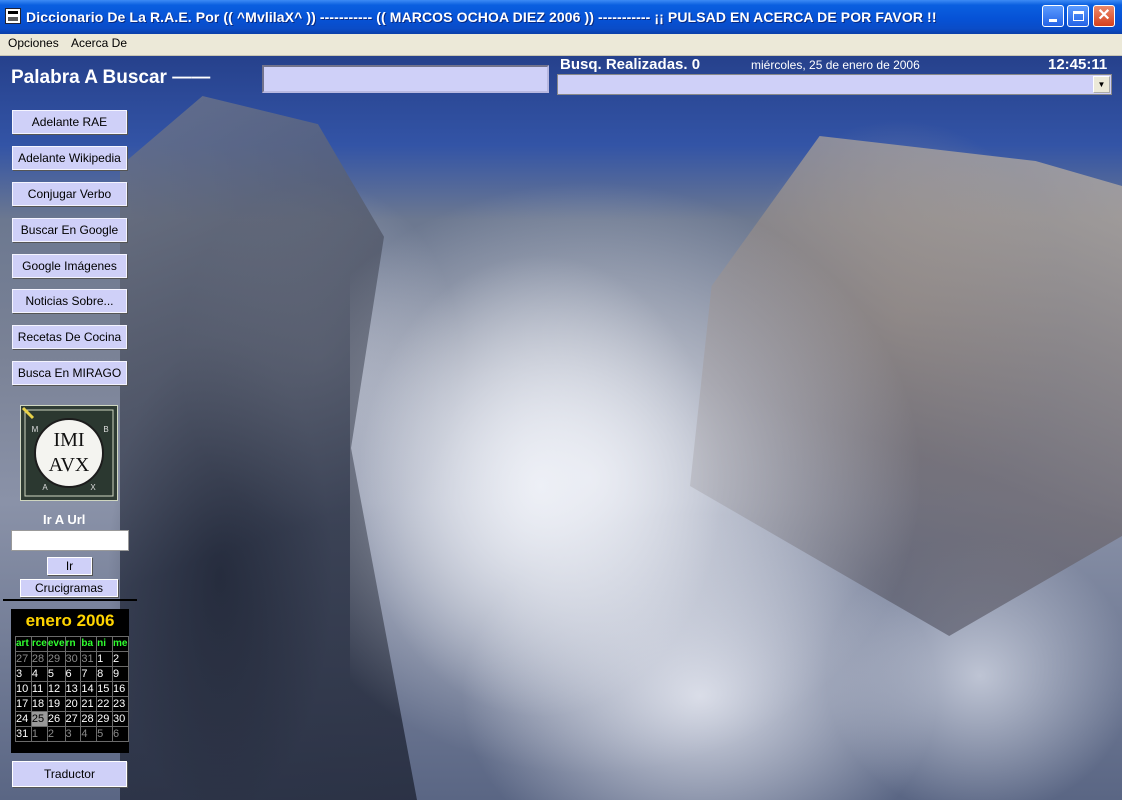 Image resolution: width=1122 pixels, height=800 pixels. I want to click on ir-button: Ir, so click(69, 566).